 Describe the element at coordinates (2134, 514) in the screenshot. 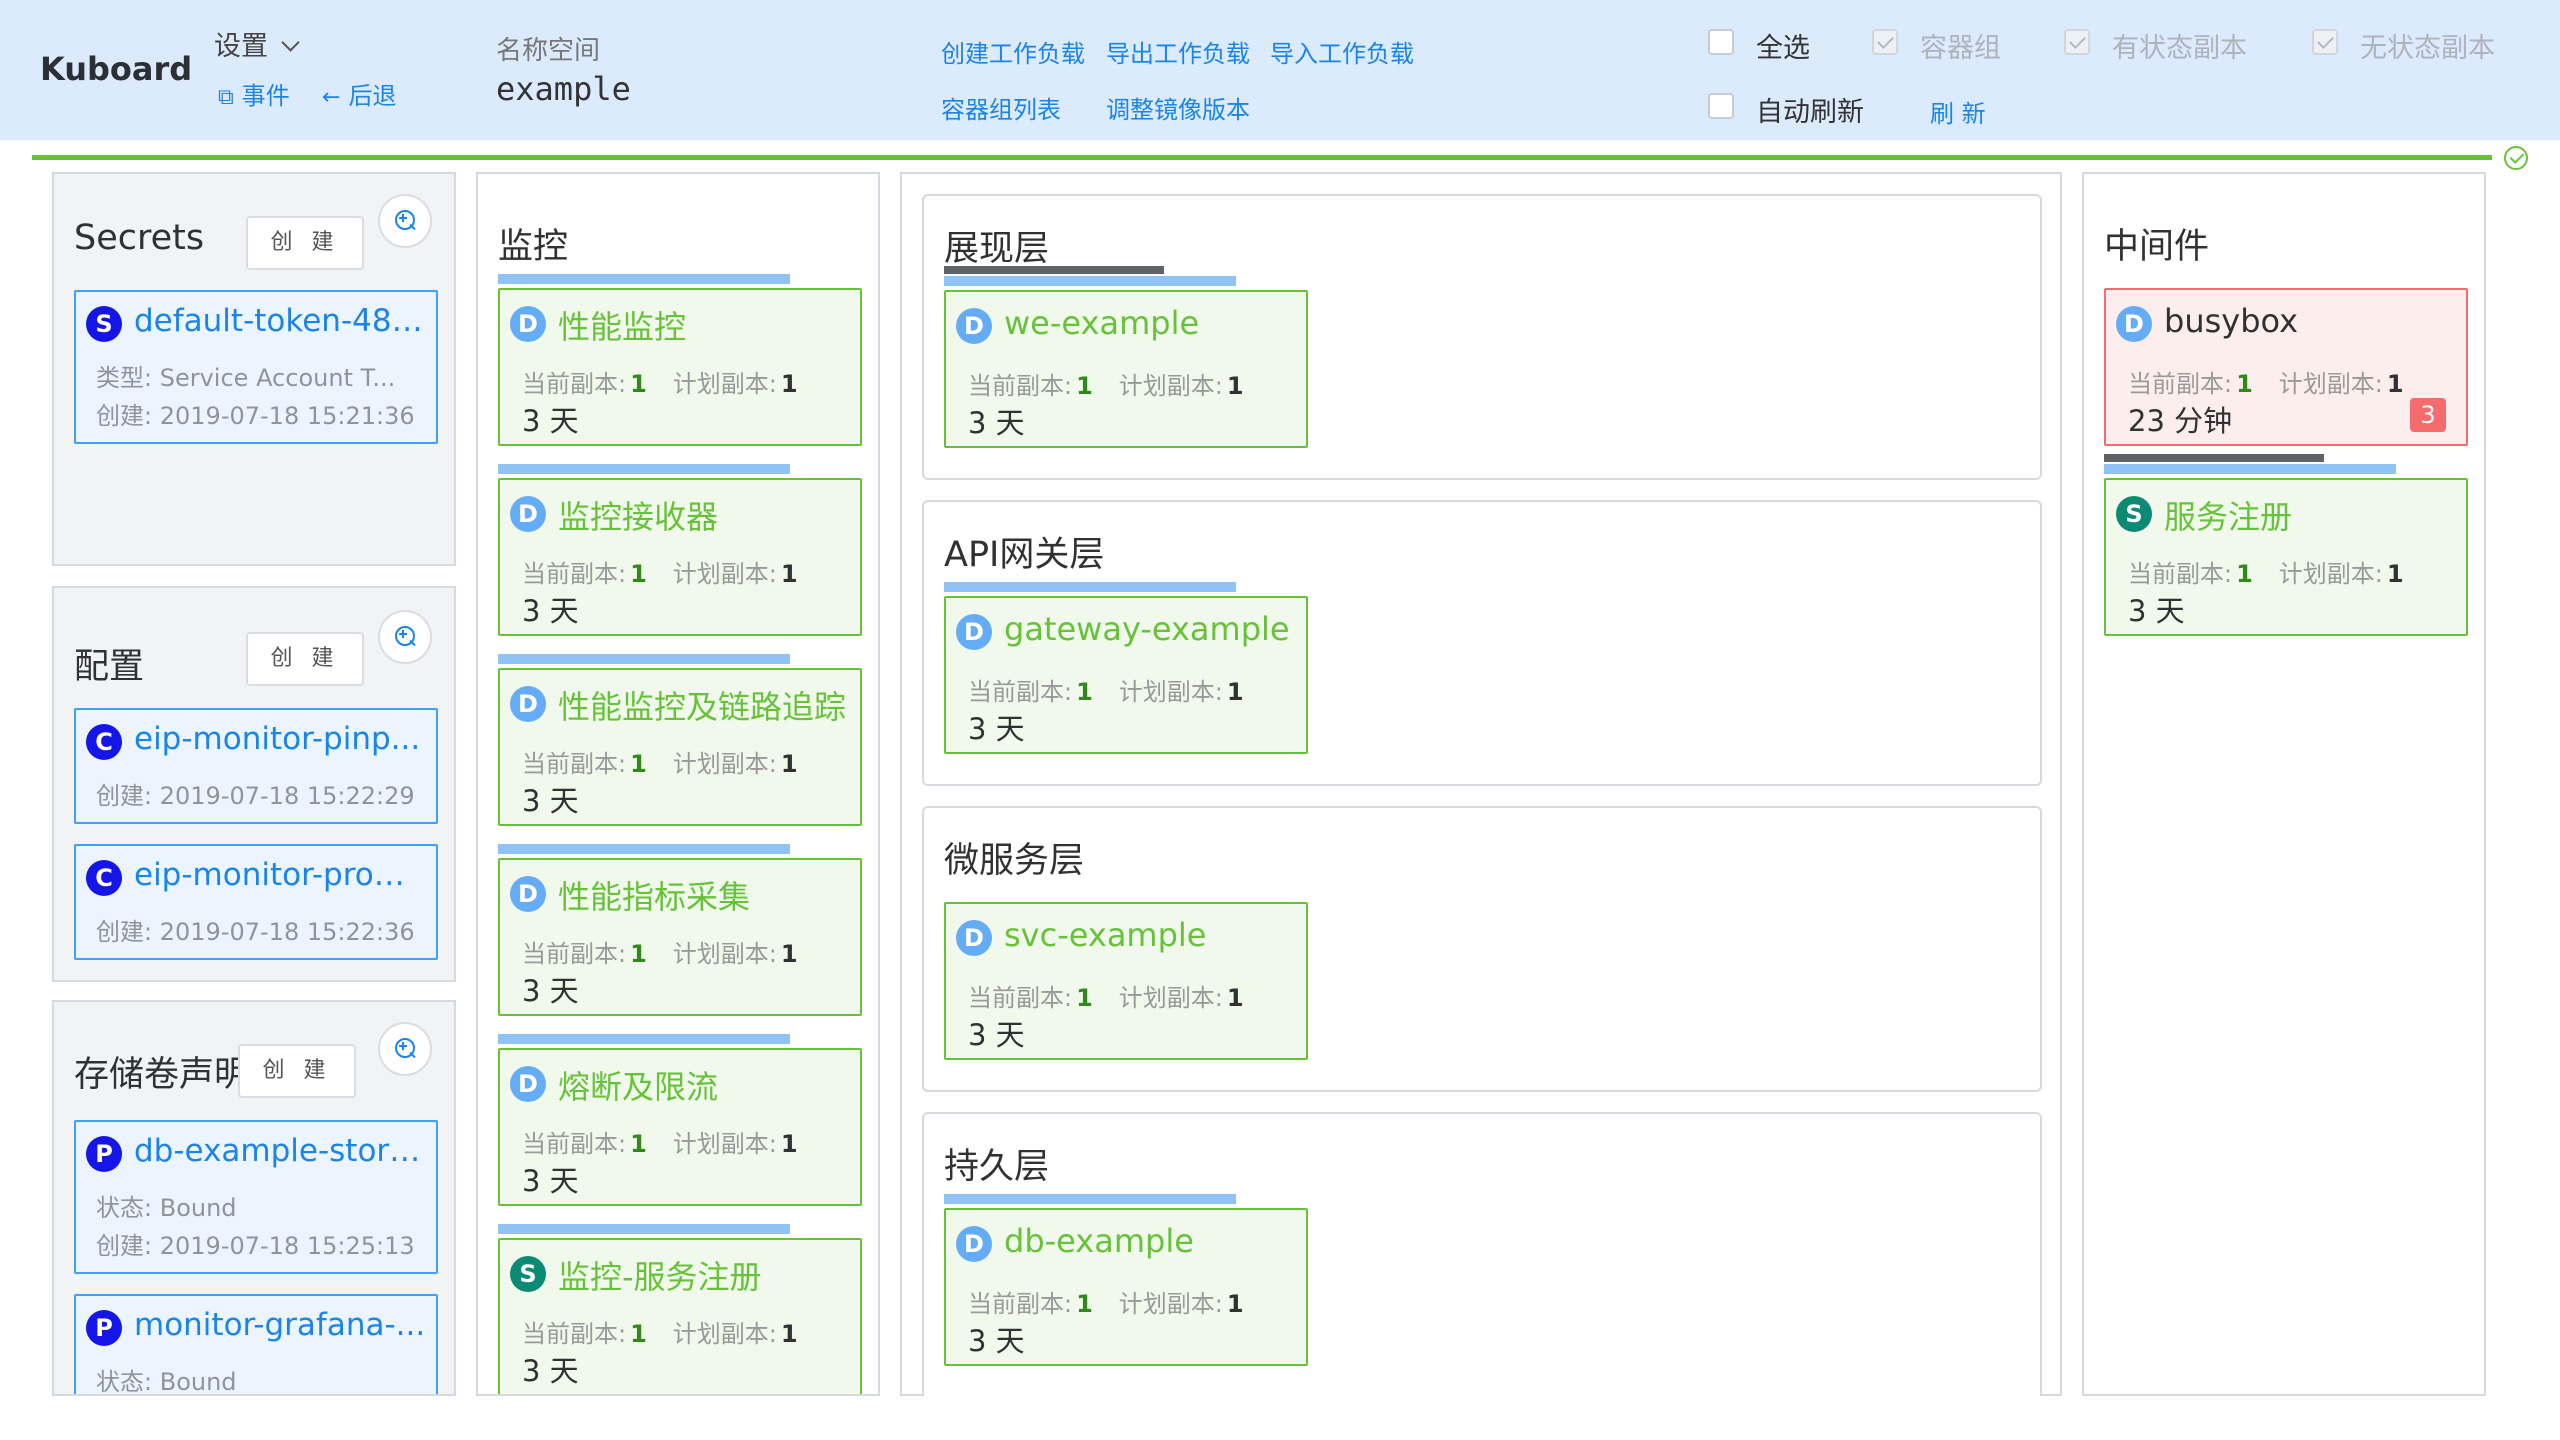

I see `workload-badge: S` at that location.